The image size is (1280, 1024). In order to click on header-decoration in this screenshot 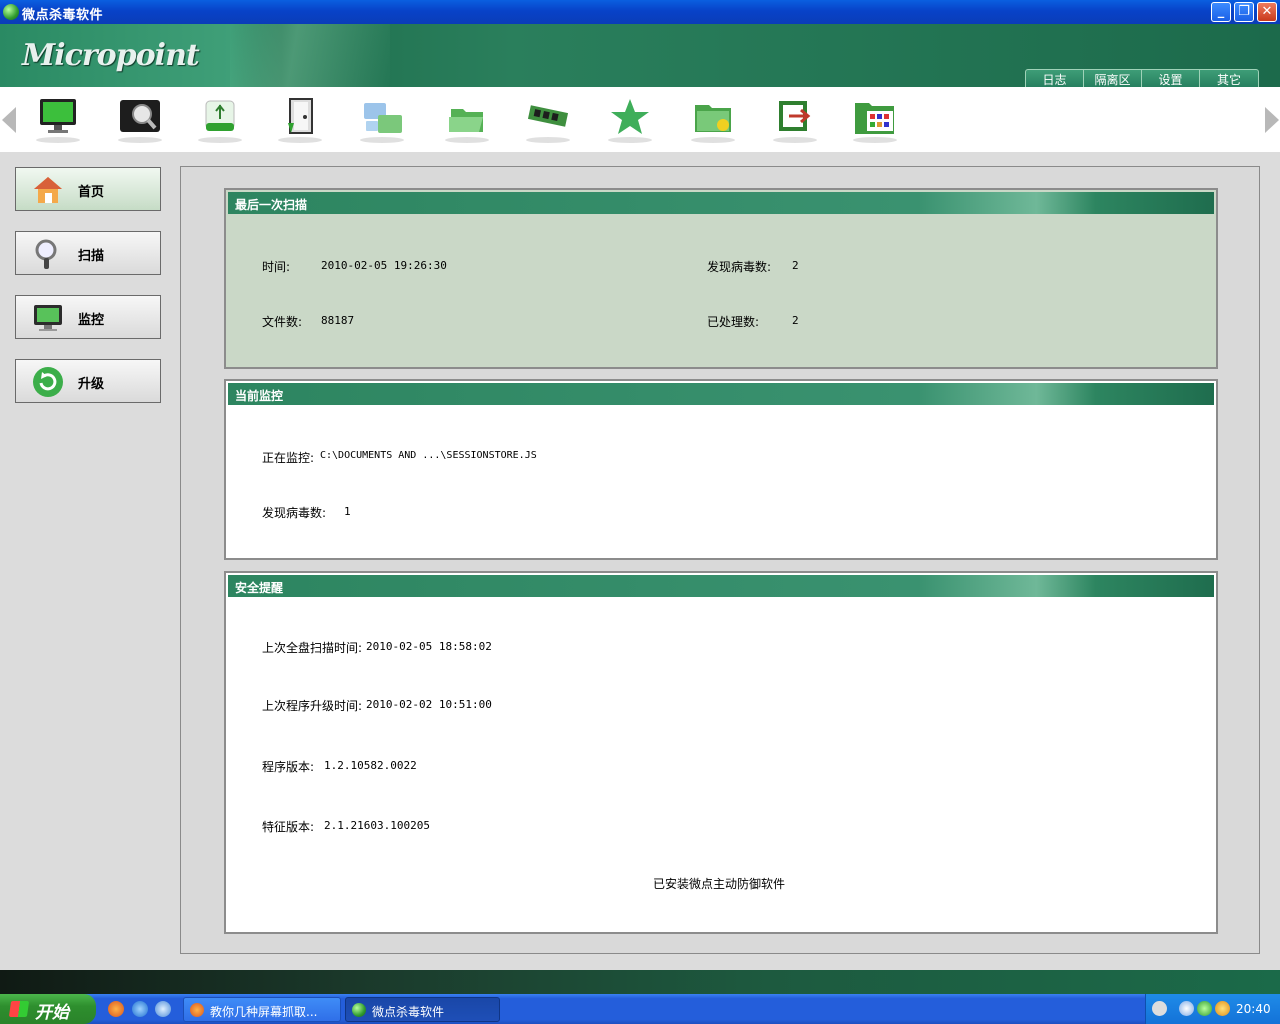, I will do `click(310, 55)`.